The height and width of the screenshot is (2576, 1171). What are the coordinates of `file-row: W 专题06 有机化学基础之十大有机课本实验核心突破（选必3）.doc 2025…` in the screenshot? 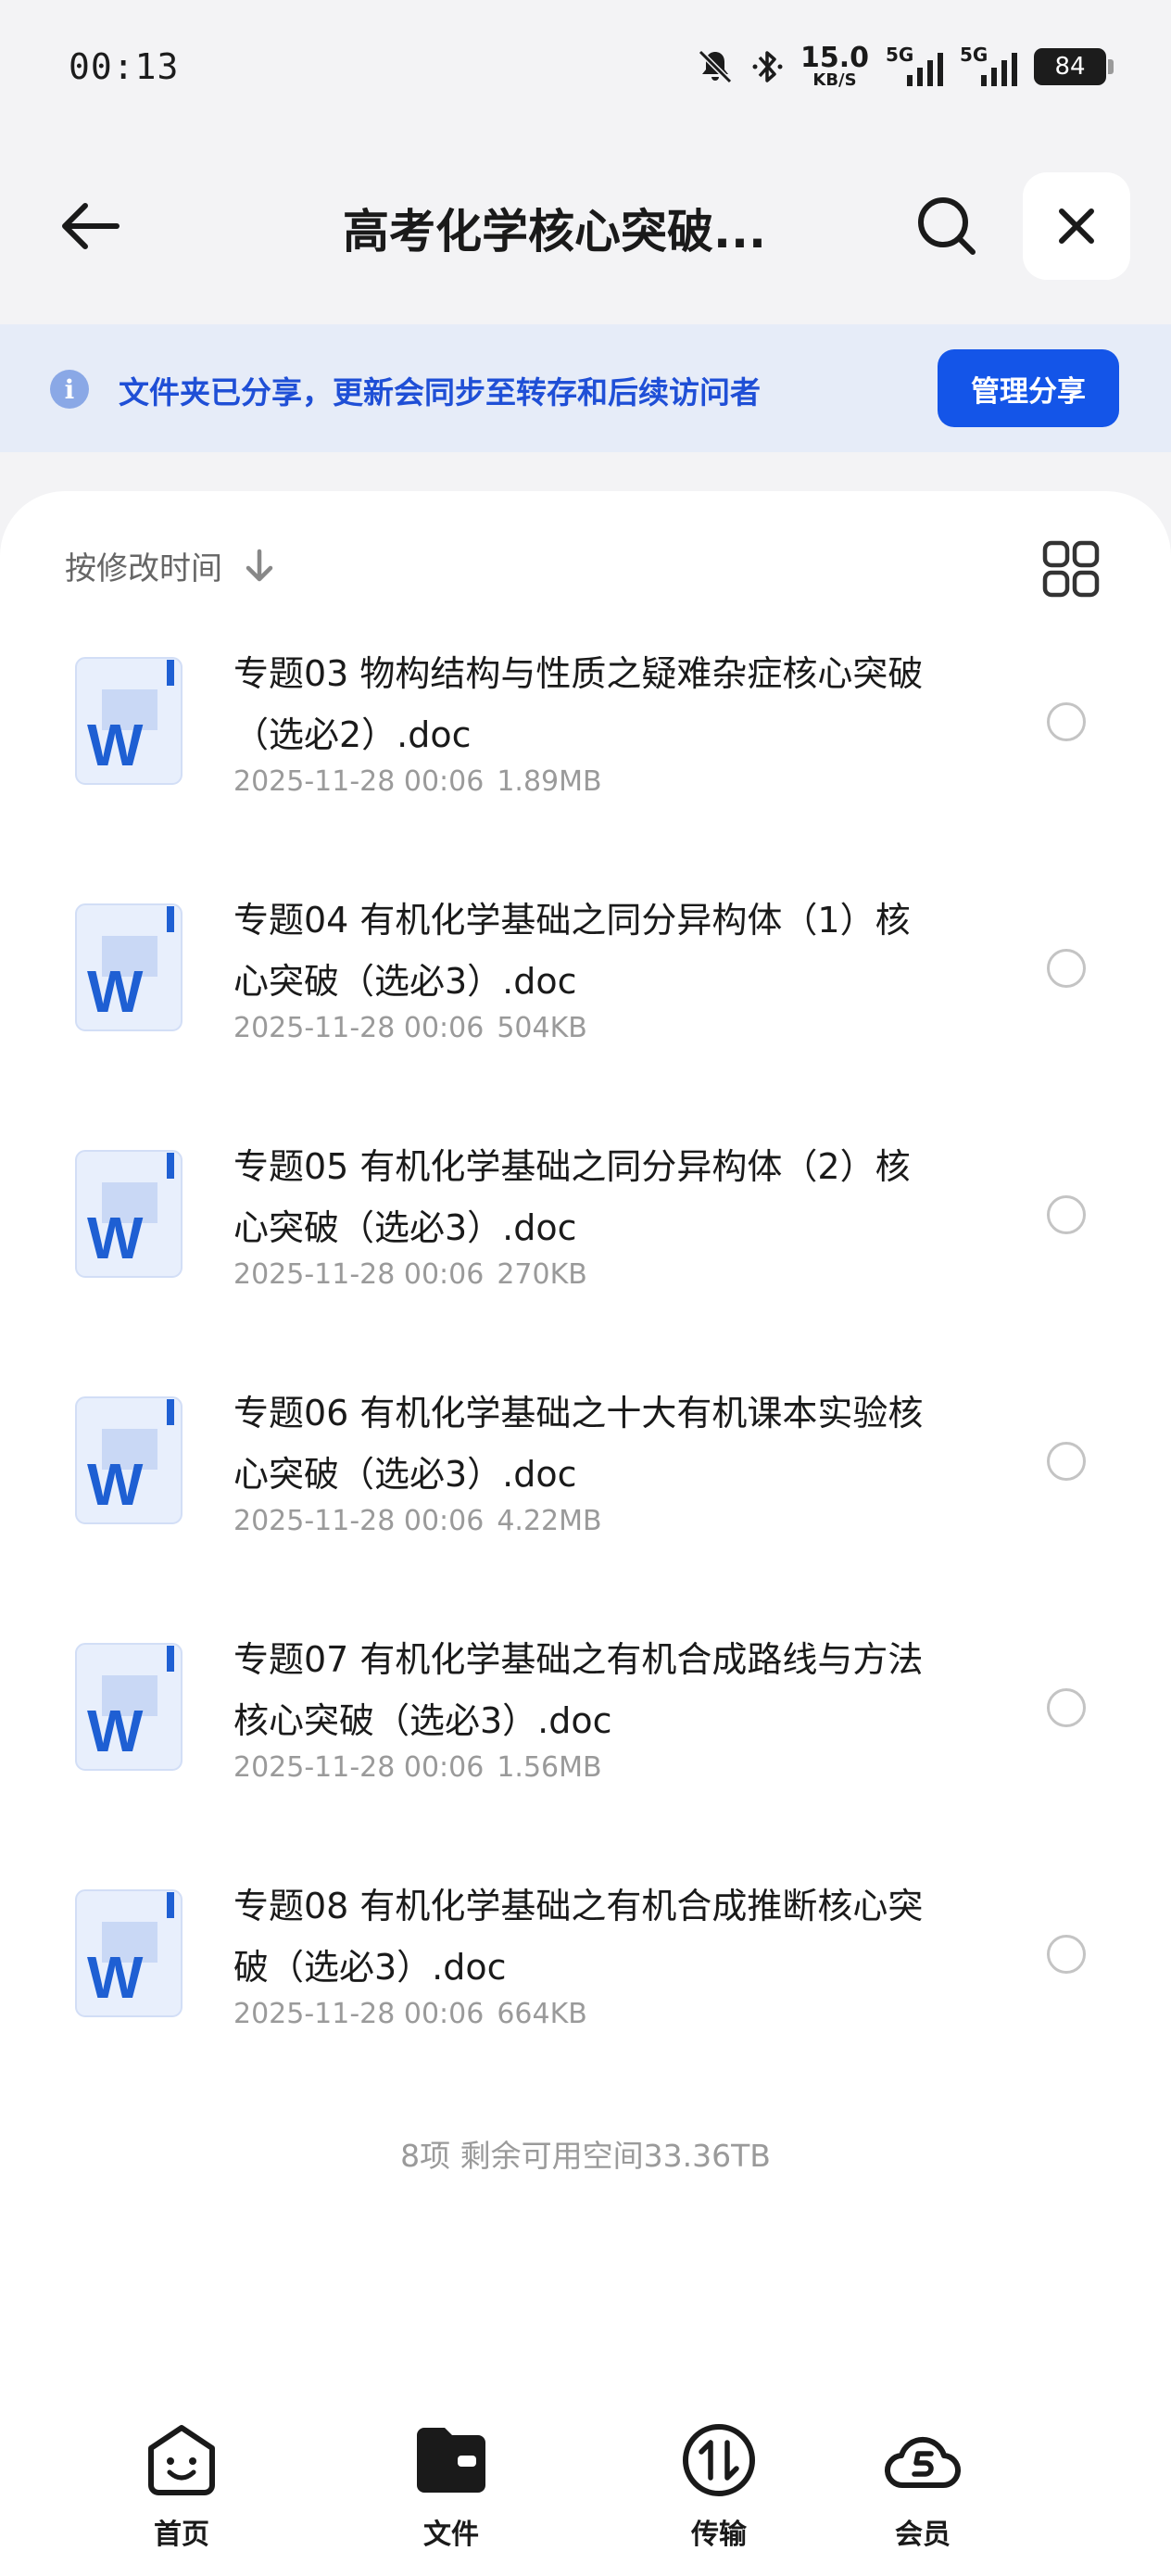 It's located at (585, 1493).